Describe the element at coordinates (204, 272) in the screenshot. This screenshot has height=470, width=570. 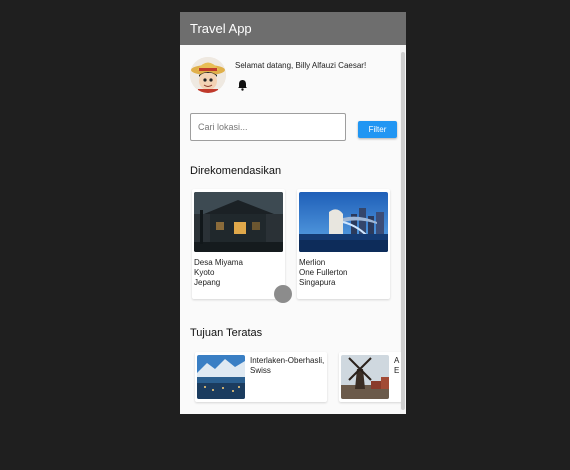
I see `place-city: Kyoto` at that location.